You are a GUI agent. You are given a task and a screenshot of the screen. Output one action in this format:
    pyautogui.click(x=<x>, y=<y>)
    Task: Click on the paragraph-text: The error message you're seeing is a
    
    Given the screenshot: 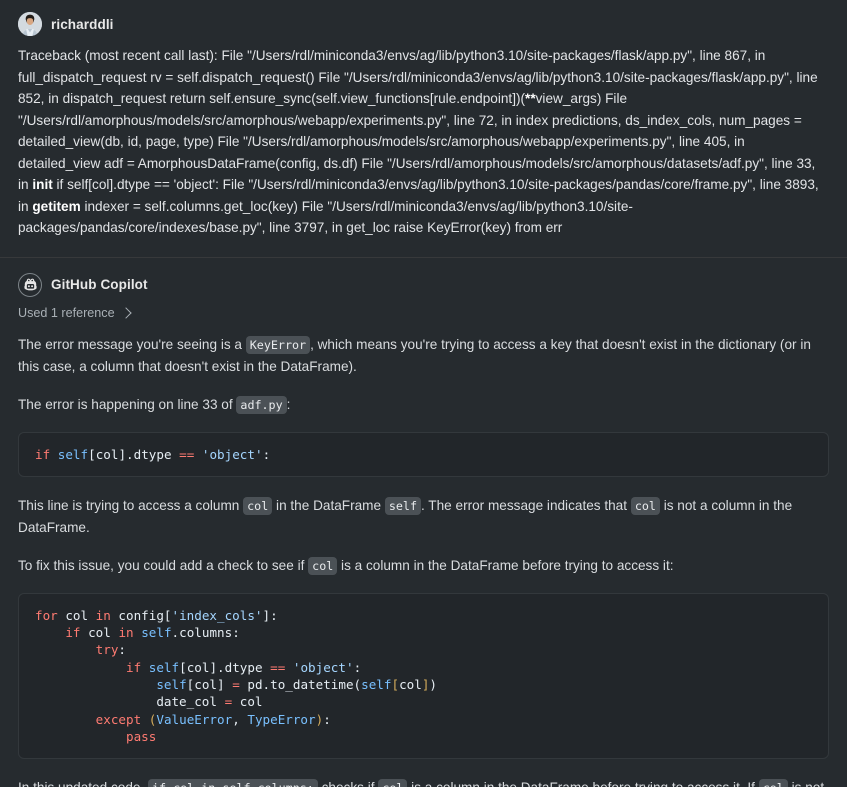 What is the action you would take?
    pyautogui.click(x=132, y=344)
    